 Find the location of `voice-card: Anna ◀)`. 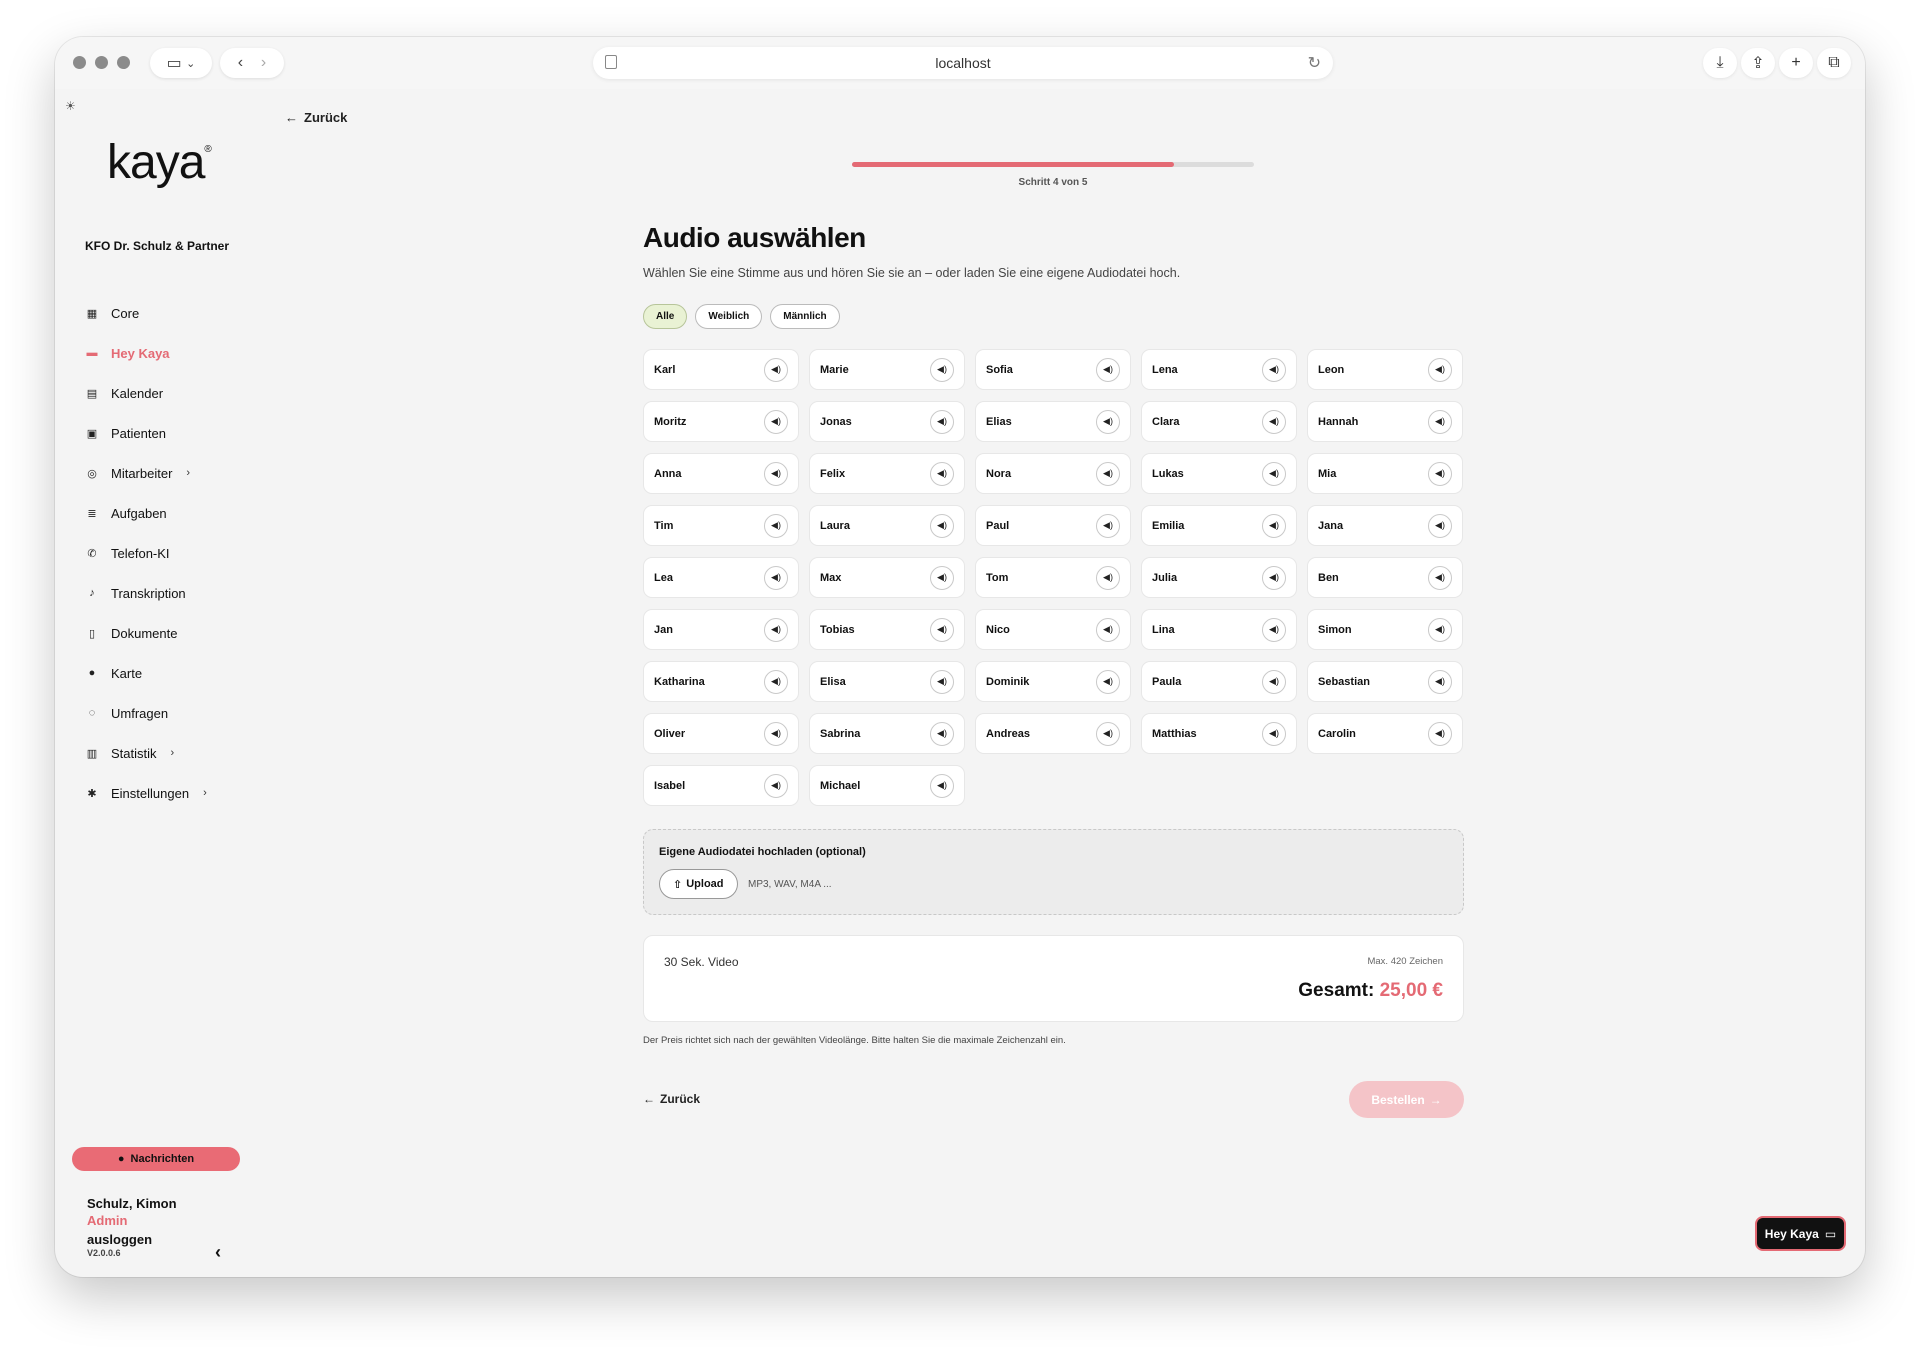

voice-card: Anna ◀) is located at coordinates (721, 473).